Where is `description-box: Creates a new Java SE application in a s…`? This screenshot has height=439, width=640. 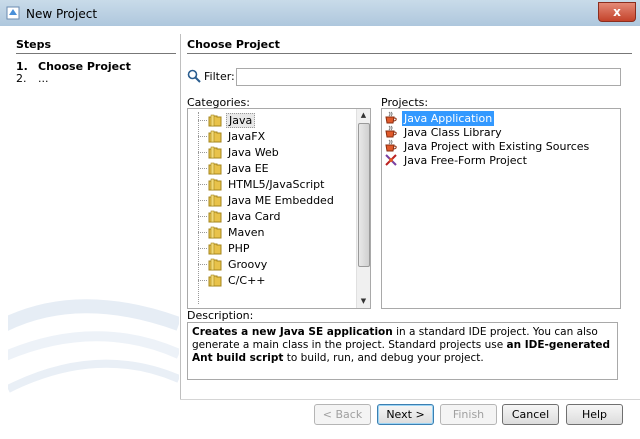
description-box: Creates a new Java SE application in a s… is located at coordinates (402, 351).